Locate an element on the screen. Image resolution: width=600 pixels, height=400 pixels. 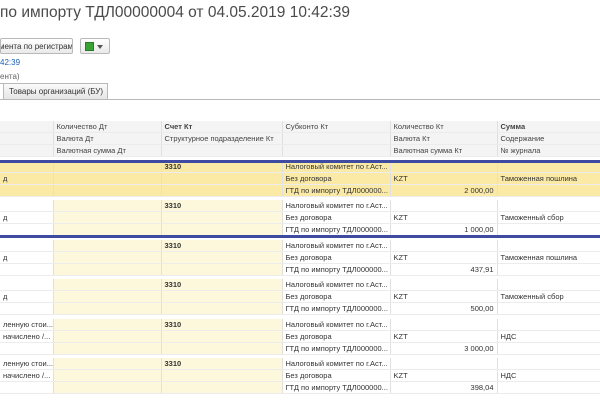
registers-button: ментa по регистрам is located at coordinates (36, 46).